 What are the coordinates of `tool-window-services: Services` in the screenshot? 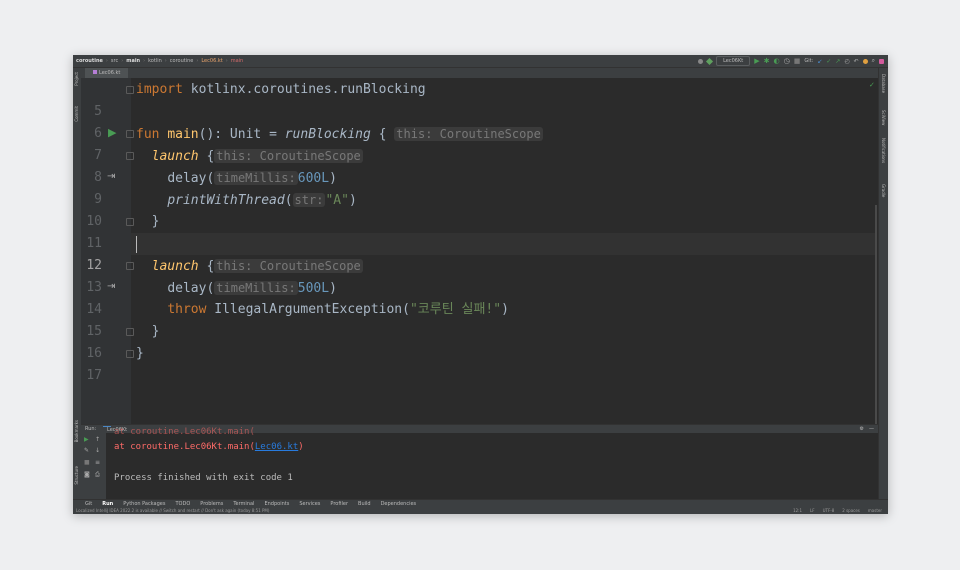 It's located at (309, 504).